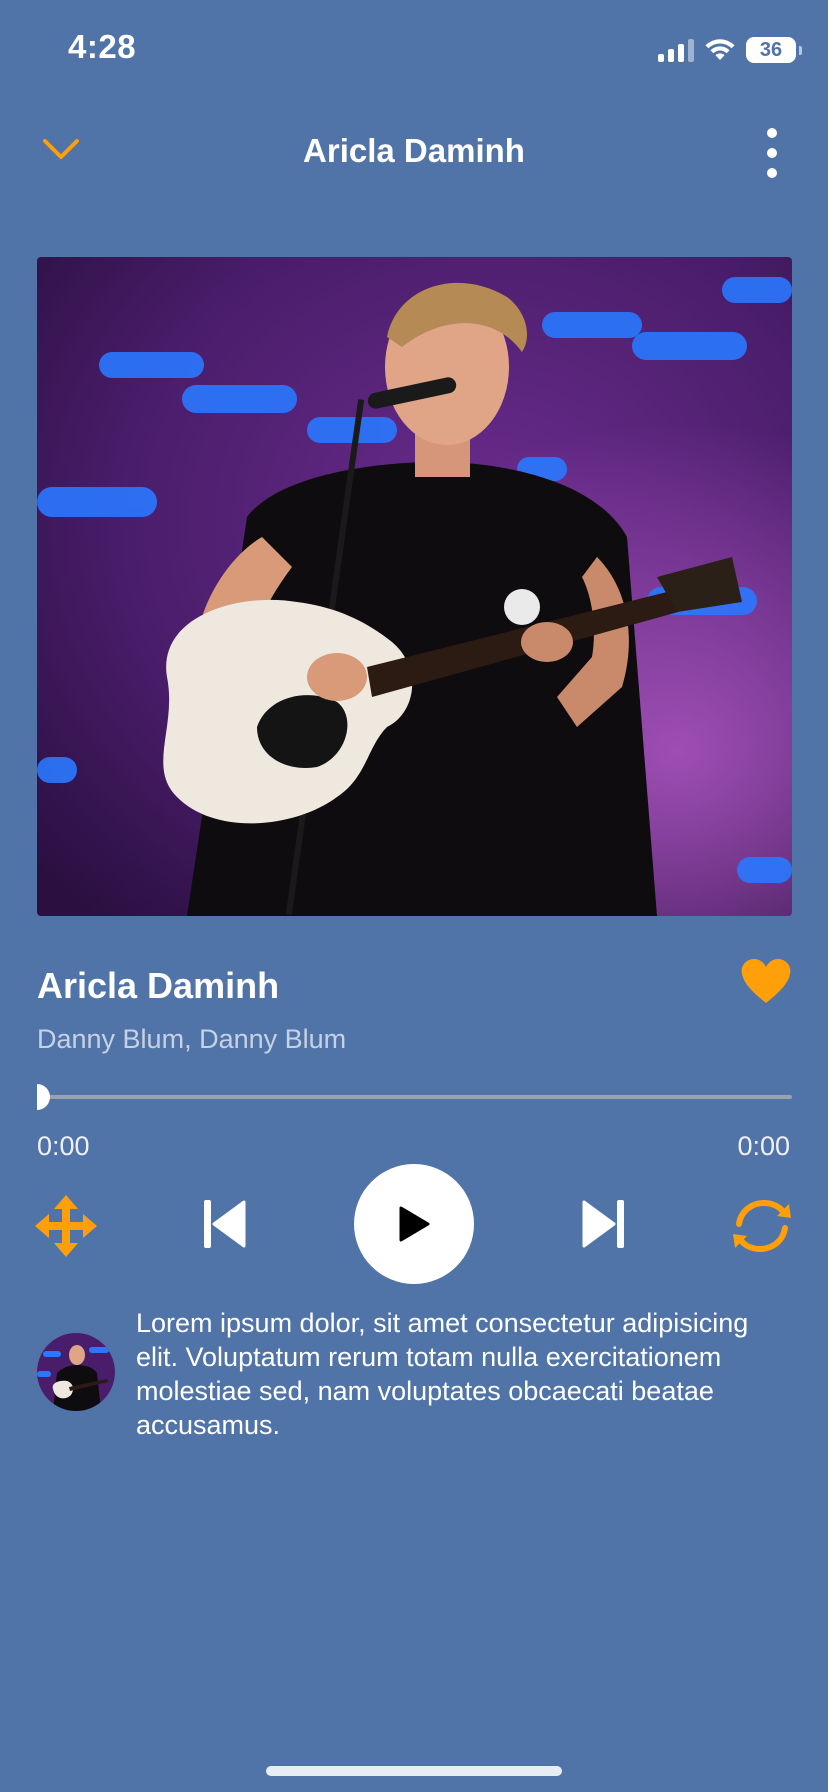  I want to click on track-artists: Danny Blum, Danny Blum, so click(192, 1039).